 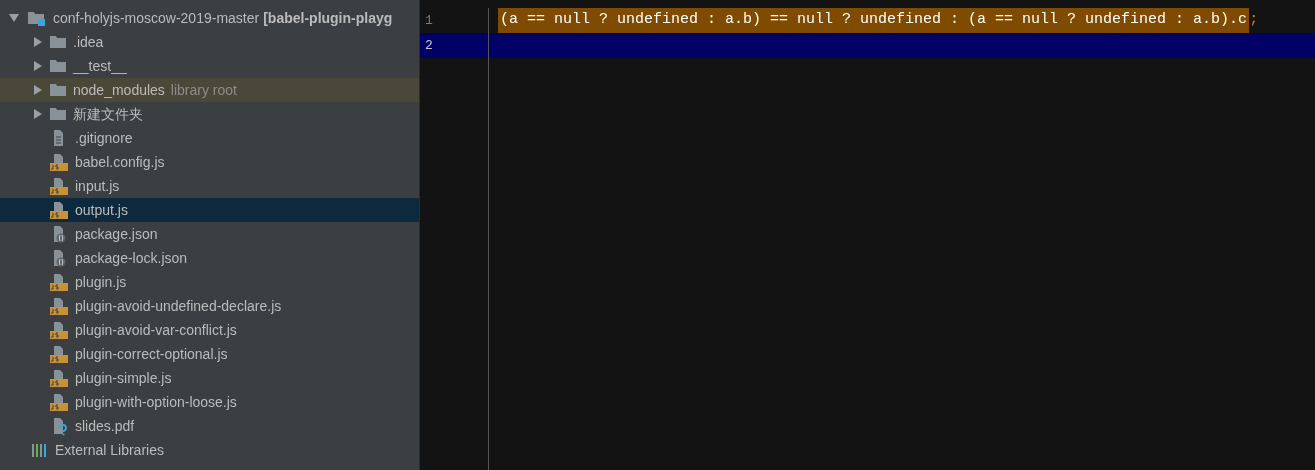 I want to click on library-icon, so click(x=40, y=450).